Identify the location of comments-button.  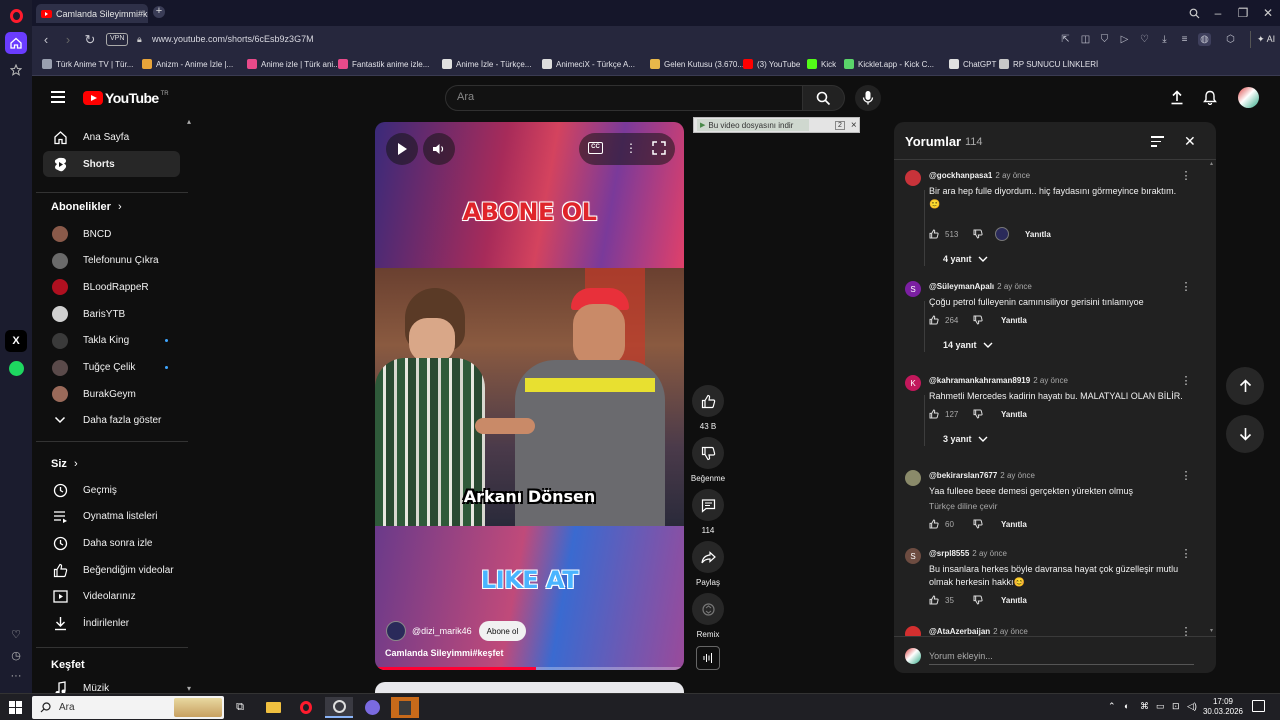
(708, 505).